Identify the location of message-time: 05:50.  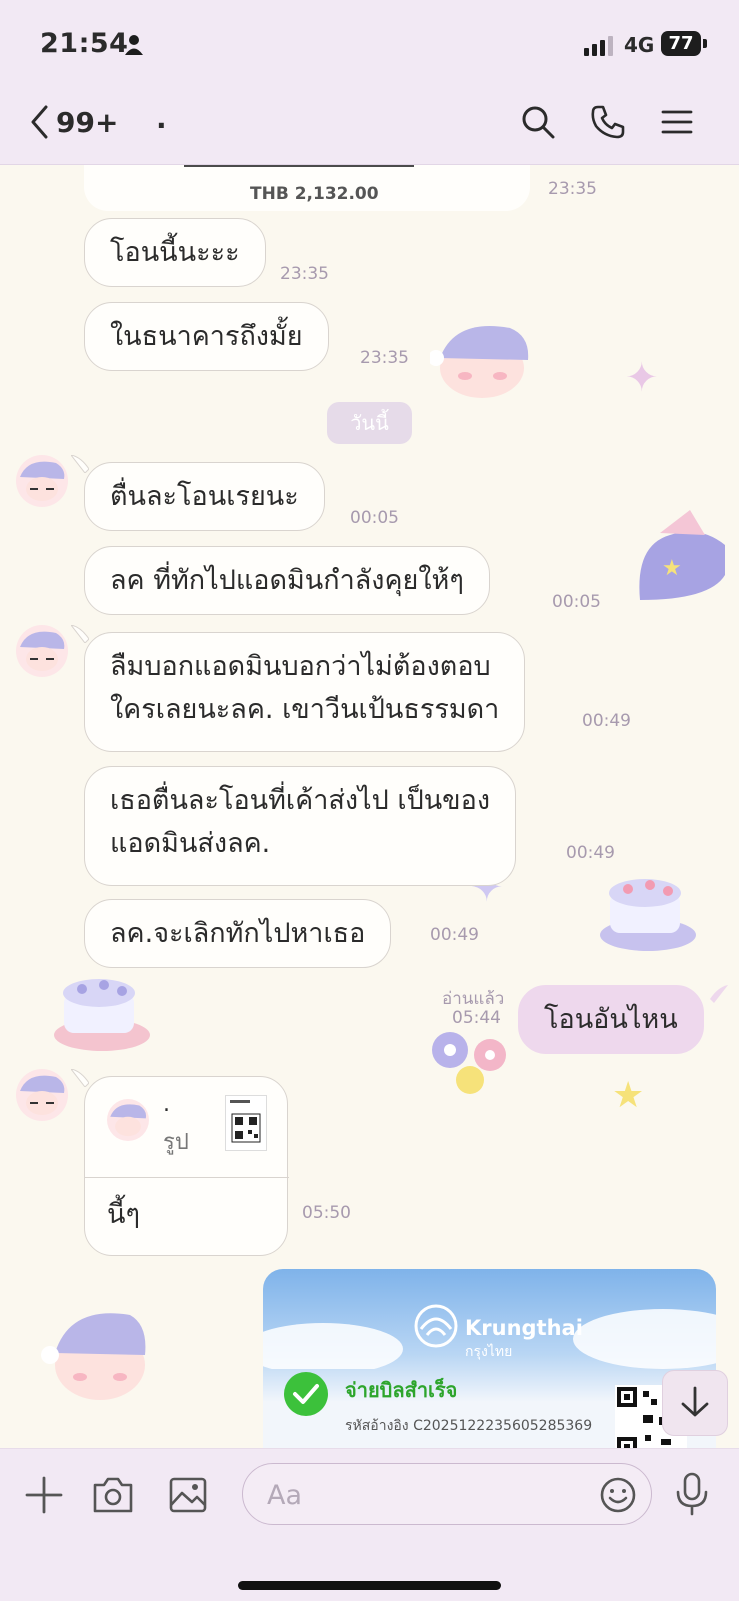
(326, 1213).